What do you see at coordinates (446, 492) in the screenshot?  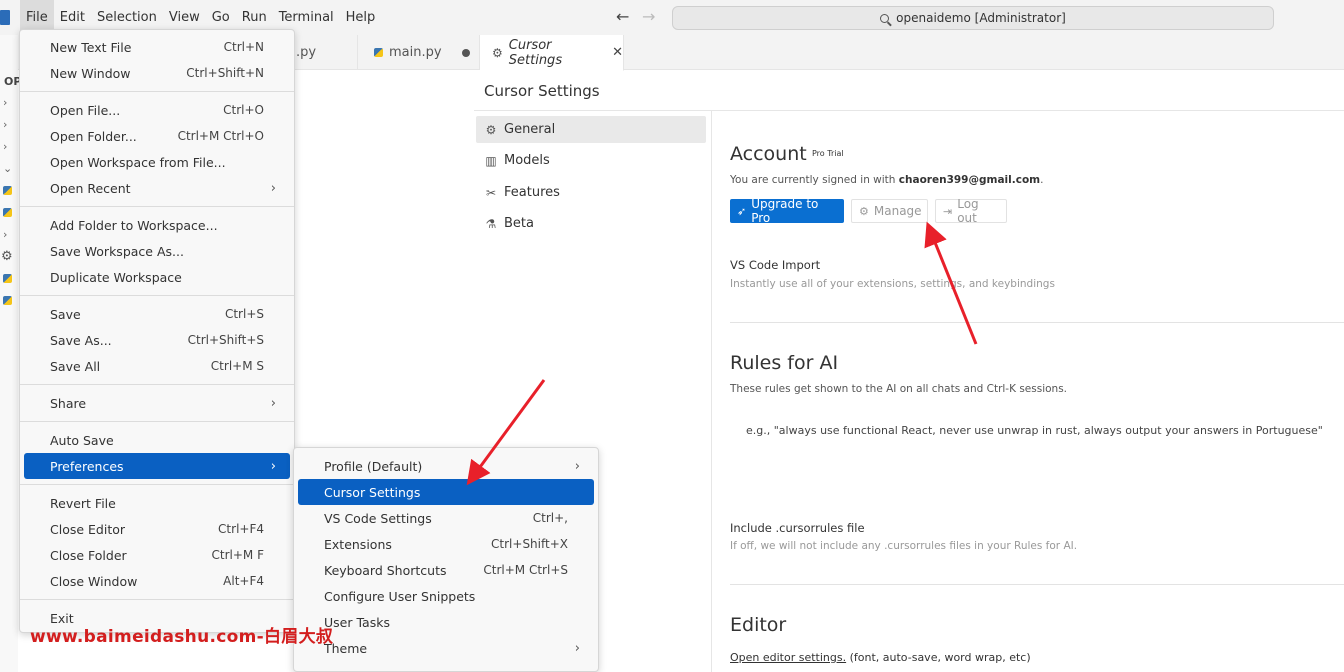 I see `menu-item-cursor-settings: Cursor Settings` at bounding box center [446, 492].